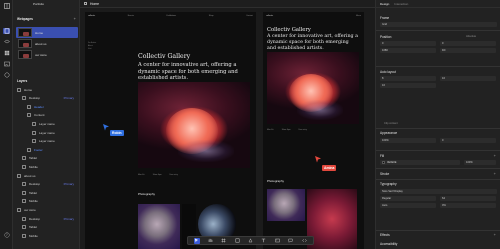 Image resolution: width=500 pixels, height=249 pixels. Describe the element at coordinates (420, 162) in the screenshot. I see `fill-color-field: 0E0E0E` at that location.